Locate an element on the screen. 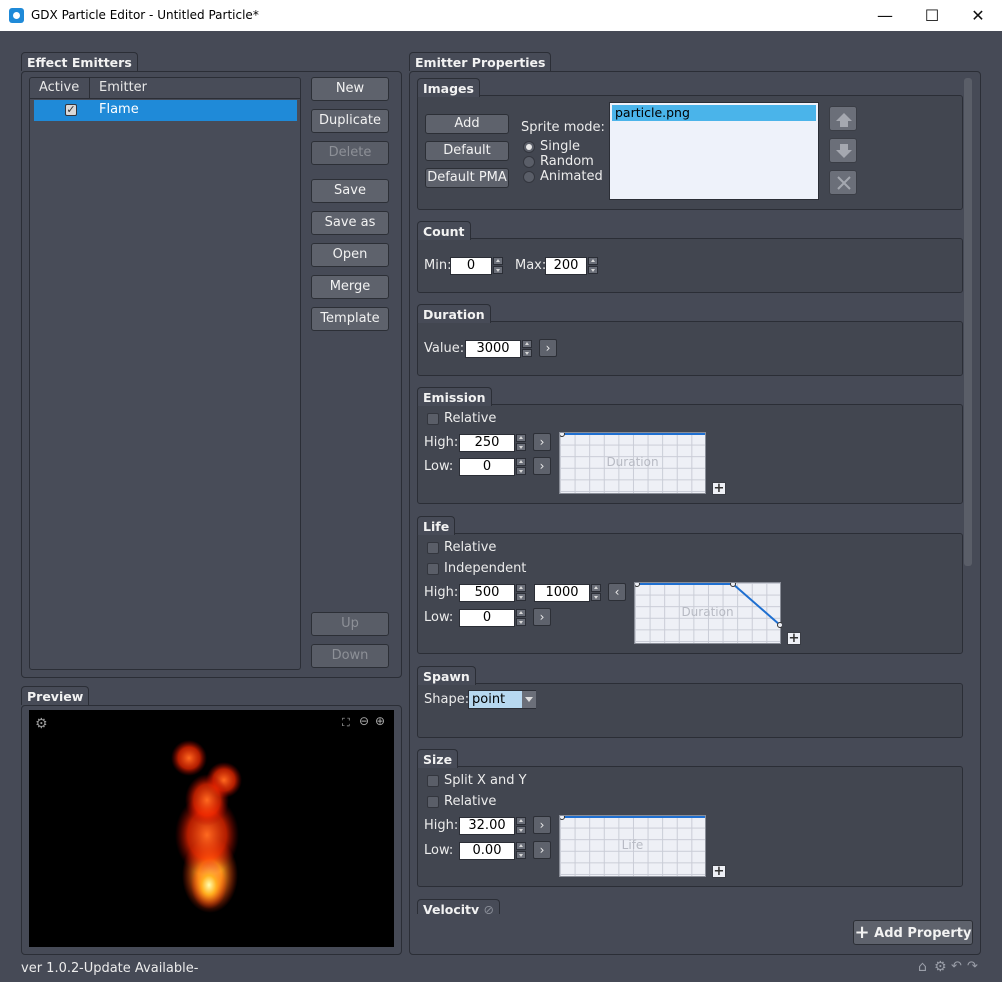 The height and width of the screenshot is (982, 1002). count-min-spinner is located at coordinates (498, 266).